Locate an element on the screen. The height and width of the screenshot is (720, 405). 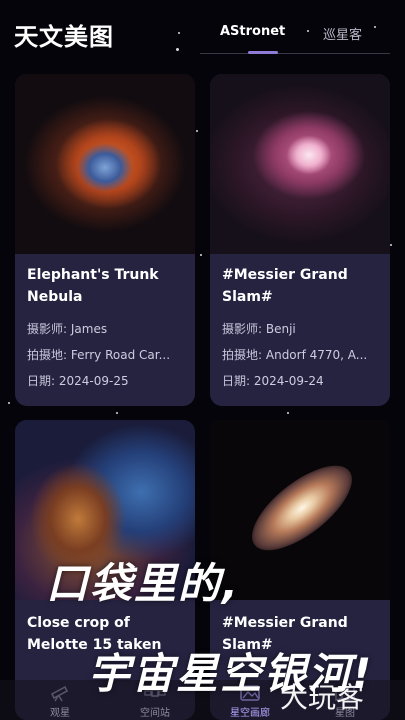
nav-label: 星空画廊 is located at coordinates (250, 713).